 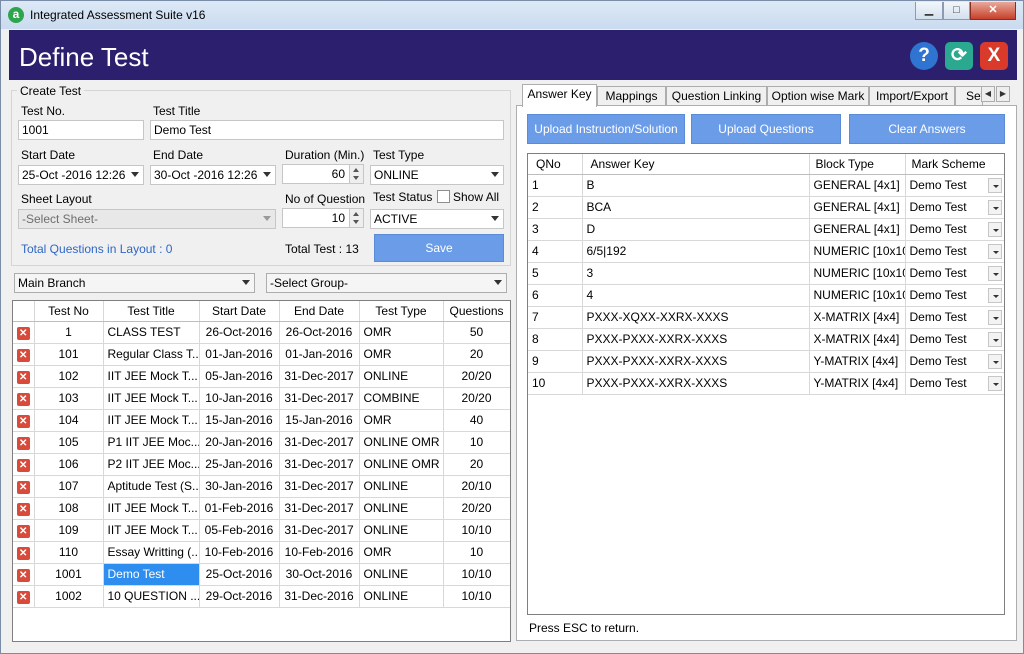 What do you see at coordinates (239, 442) in the screenshot?
I see `table-cell: 20-Jan-2016` at bounding box center [239, 442].